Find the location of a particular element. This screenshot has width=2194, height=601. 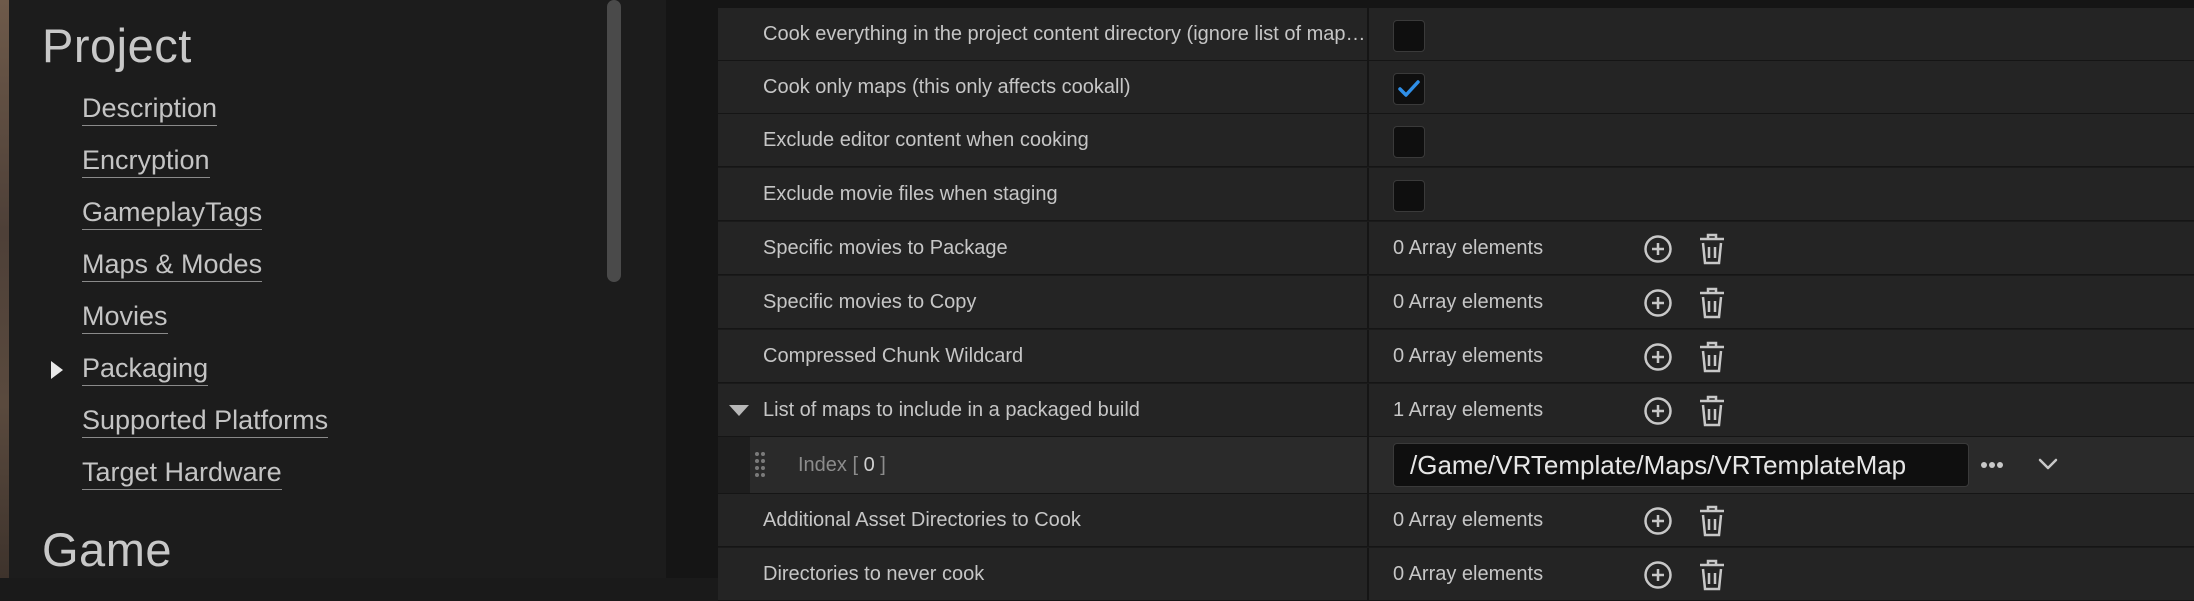

index-prefix: Index [ is located at coordinates (831, 465).